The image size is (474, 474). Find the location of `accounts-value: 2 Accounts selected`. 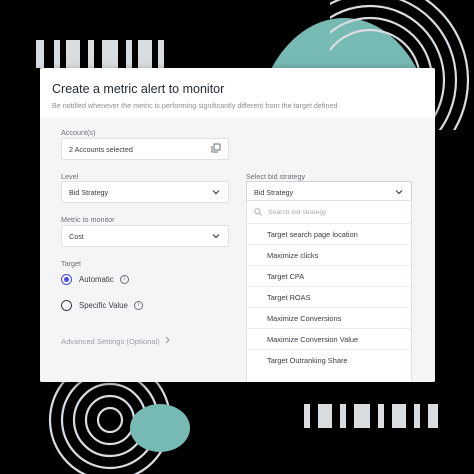

accounts-value: 2 Accounts selected is located at coordinates (101, 149).